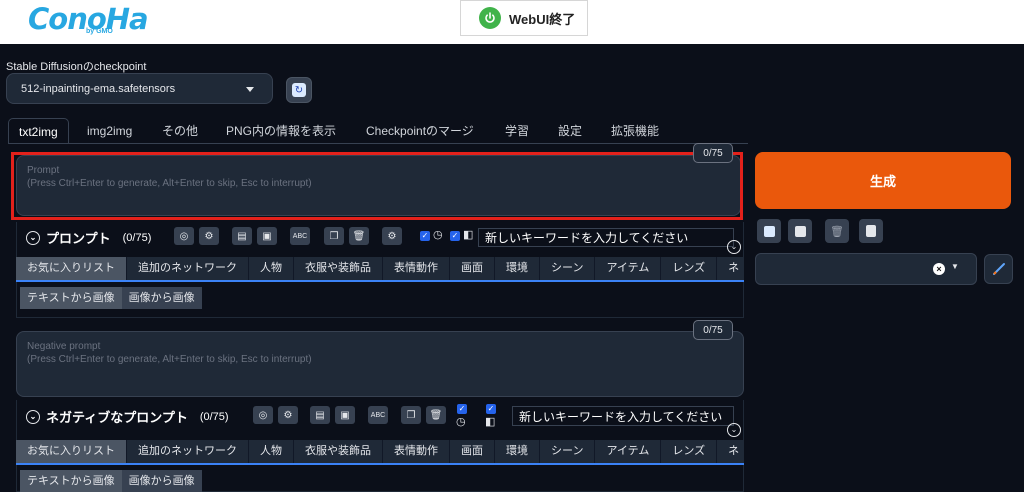  Describe the element at coordinates (180, 131) in the screenshot. I see `tab-extras: その他` at that location.